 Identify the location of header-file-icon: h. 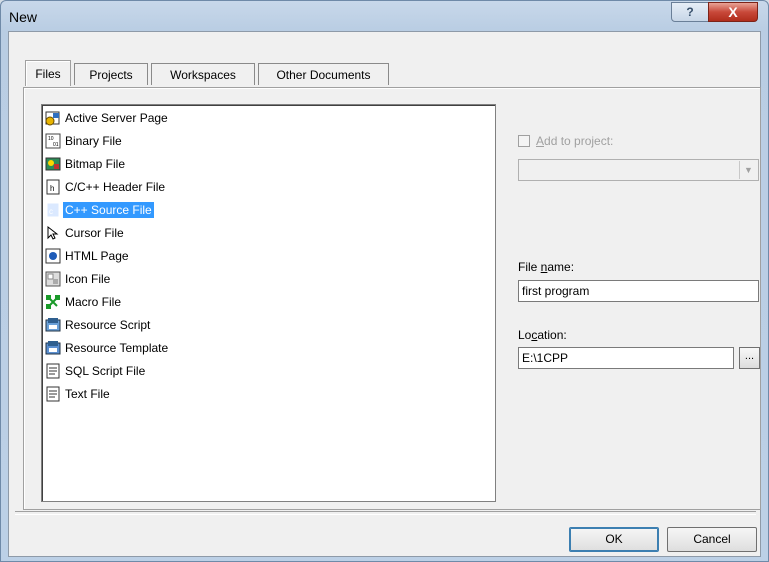
(53, 187).